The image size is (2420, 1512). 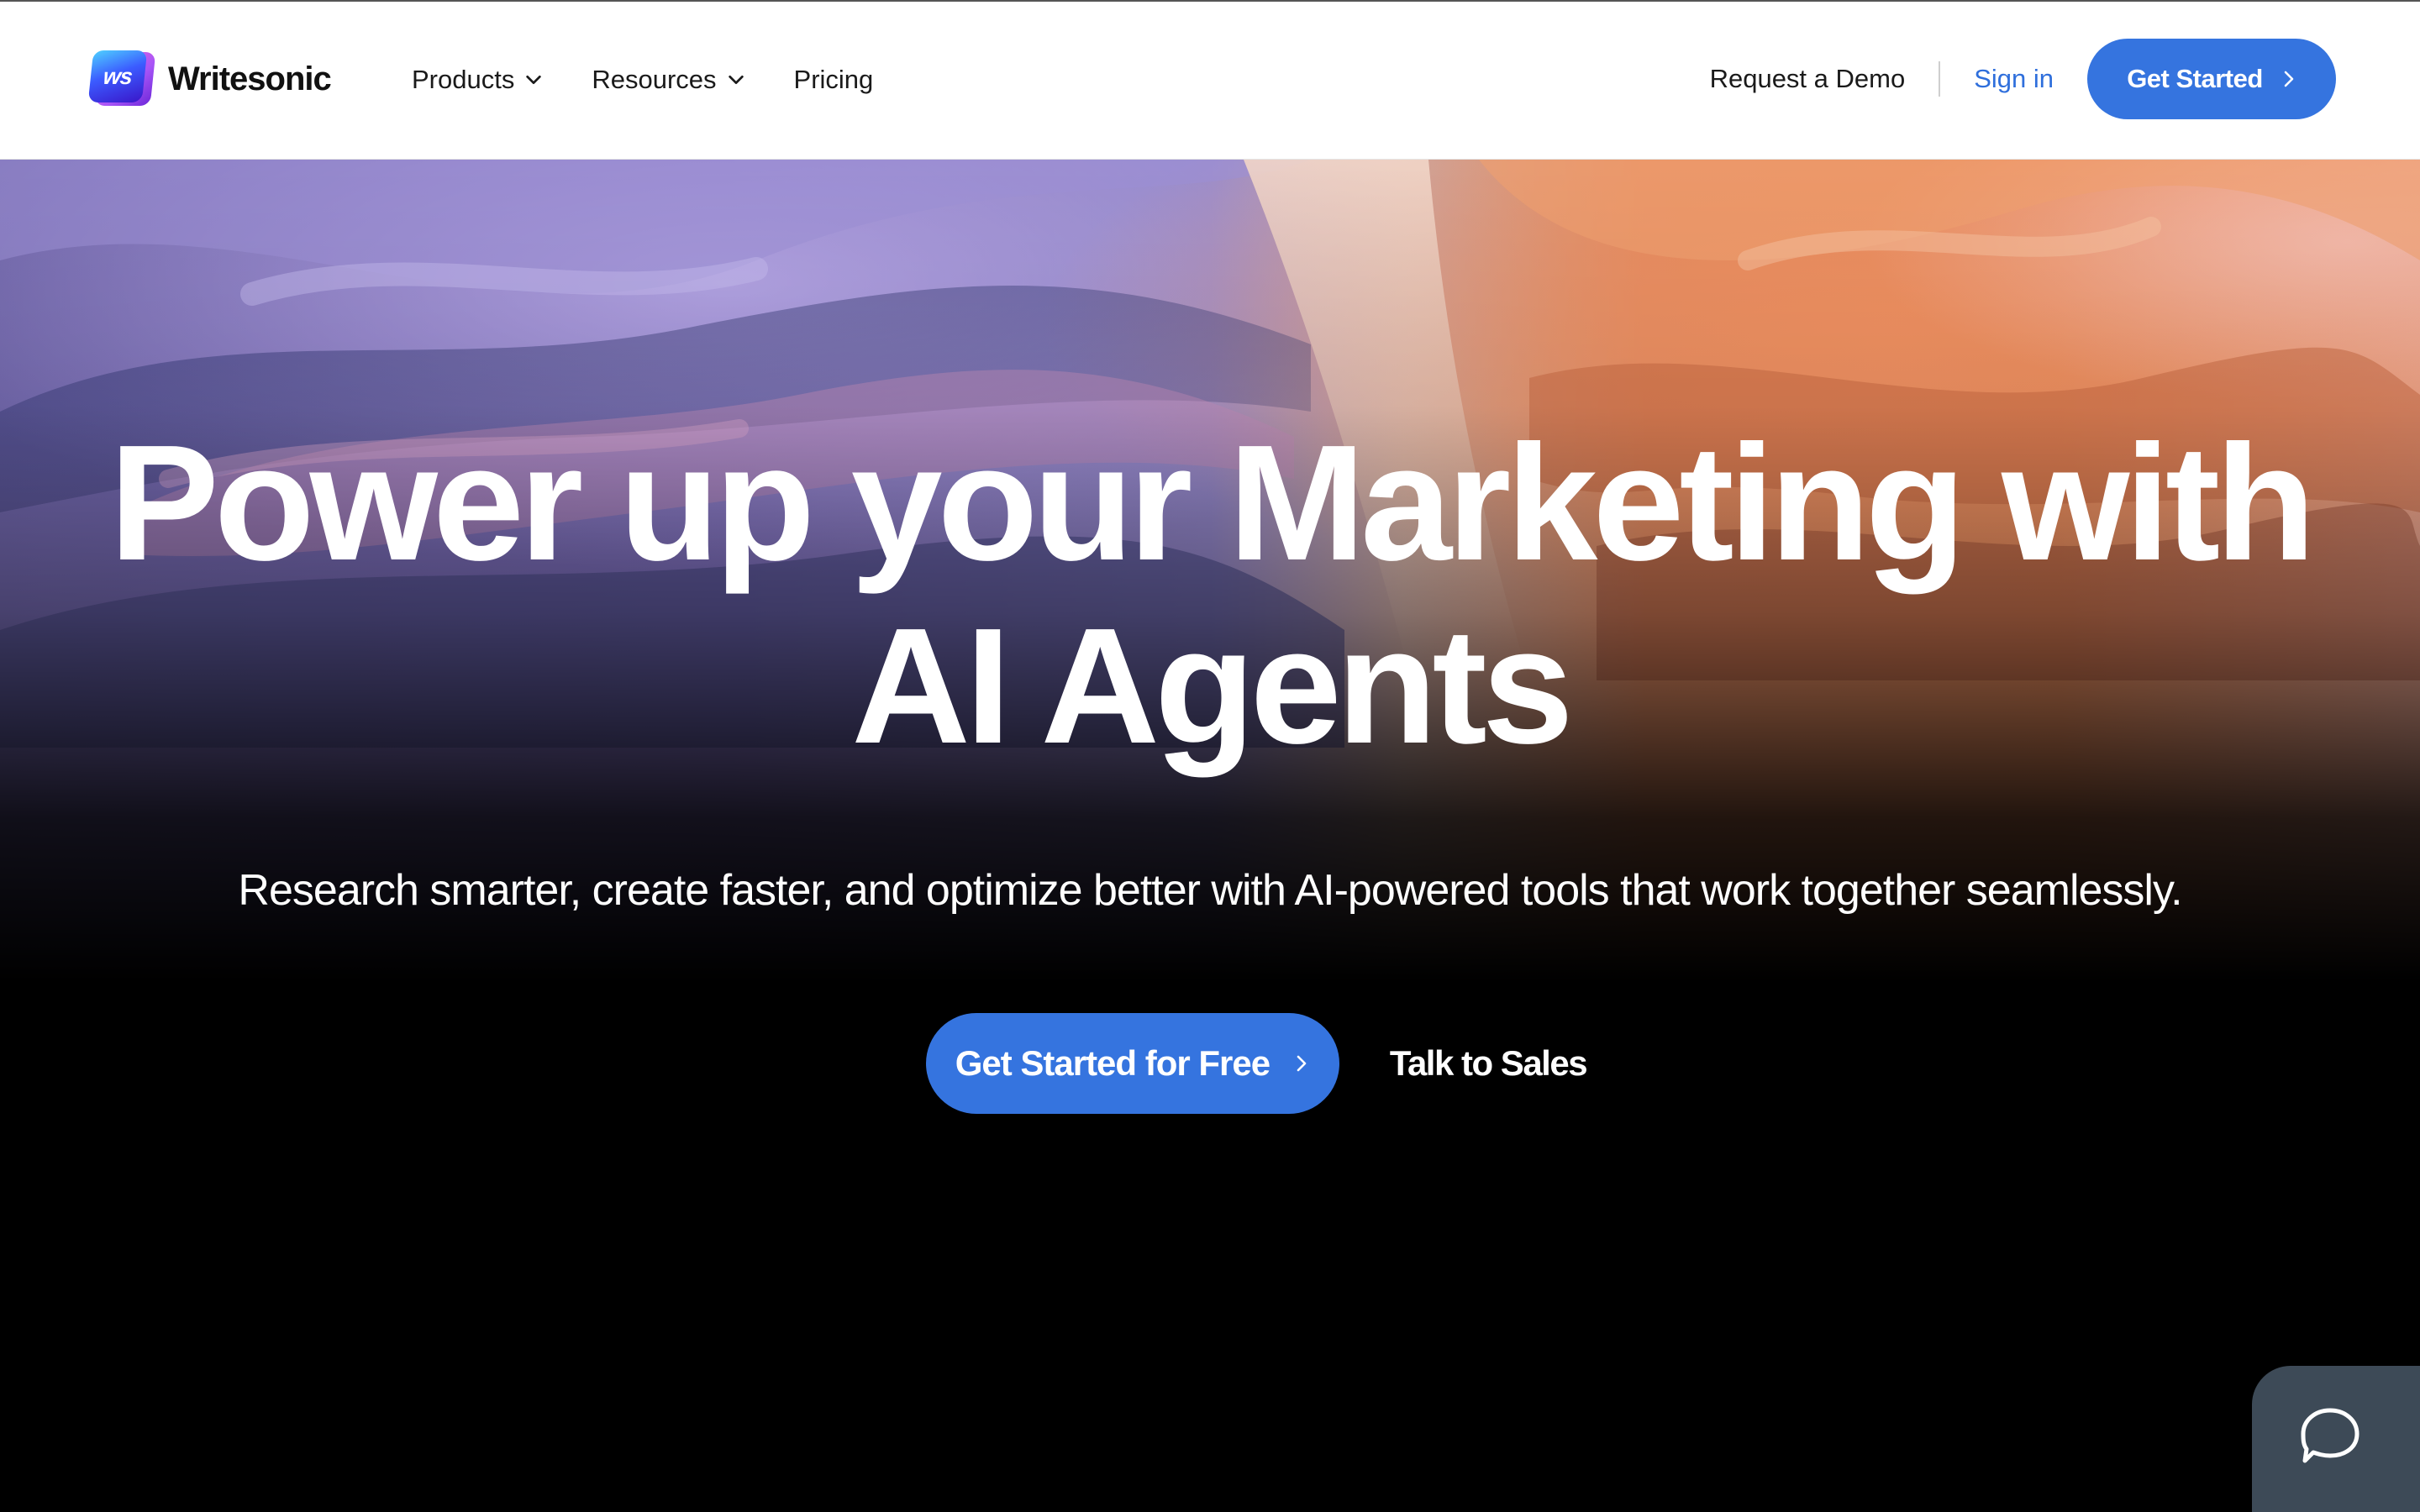 I want to click on nav-actions: Request a Demo Sign in Get Started, so click(x=2023, y=79).